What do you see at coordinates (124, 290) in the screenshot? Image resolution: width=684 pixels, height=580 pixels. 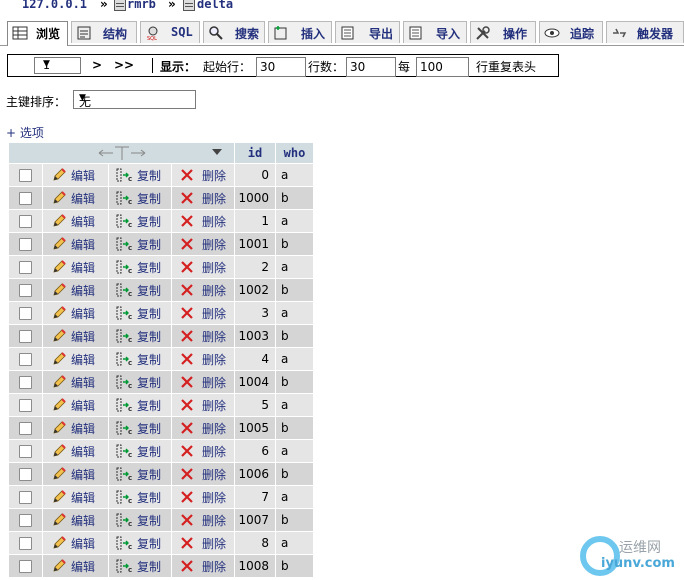 I see `copy-icon: c` at bounding box center [124, 290].